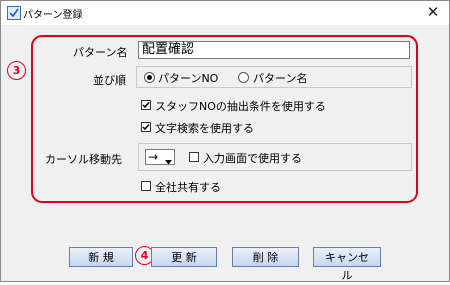 The width and height of the screenshot is (450, 285). Describe the element at coordinates (146, 186) in the screenshot. I see `share-all-checkbox` at that location.